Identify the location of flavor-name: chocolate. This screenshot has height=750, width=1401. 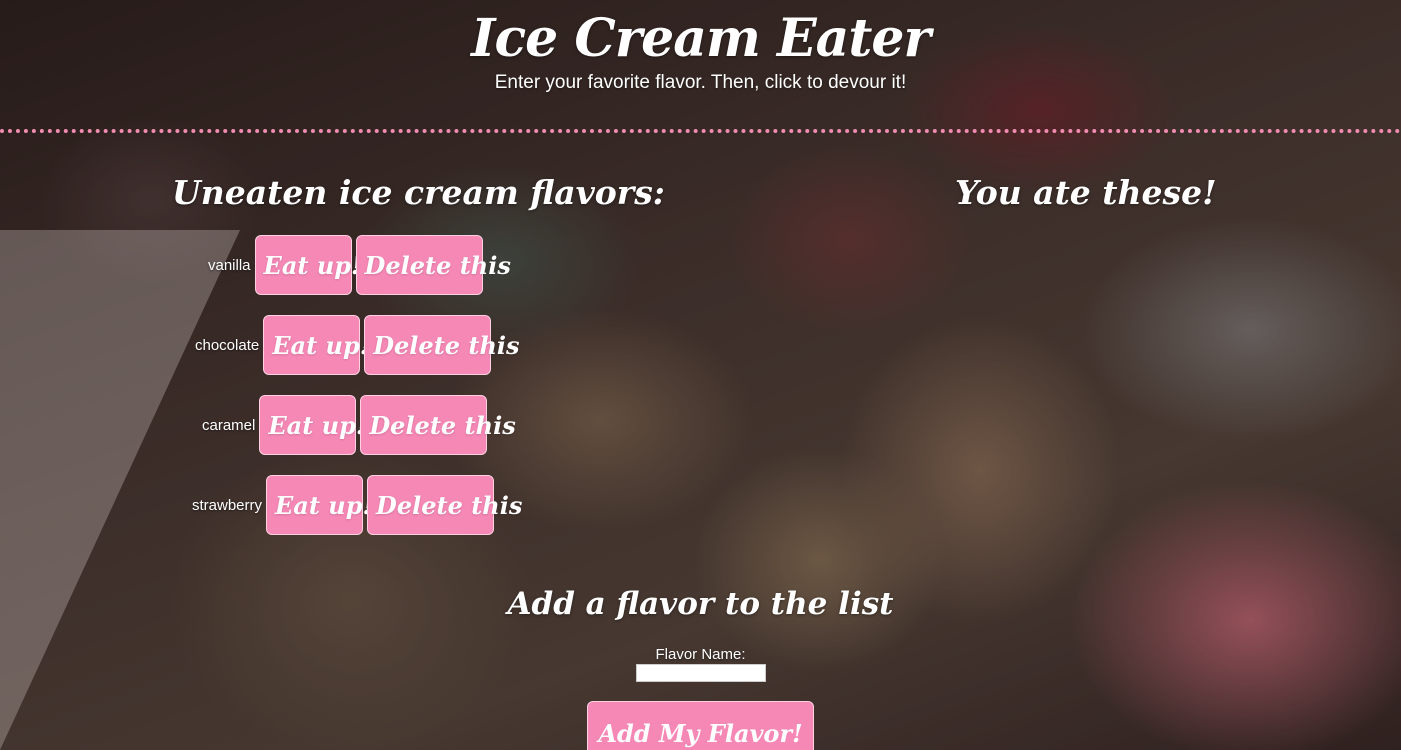
(227, 345).